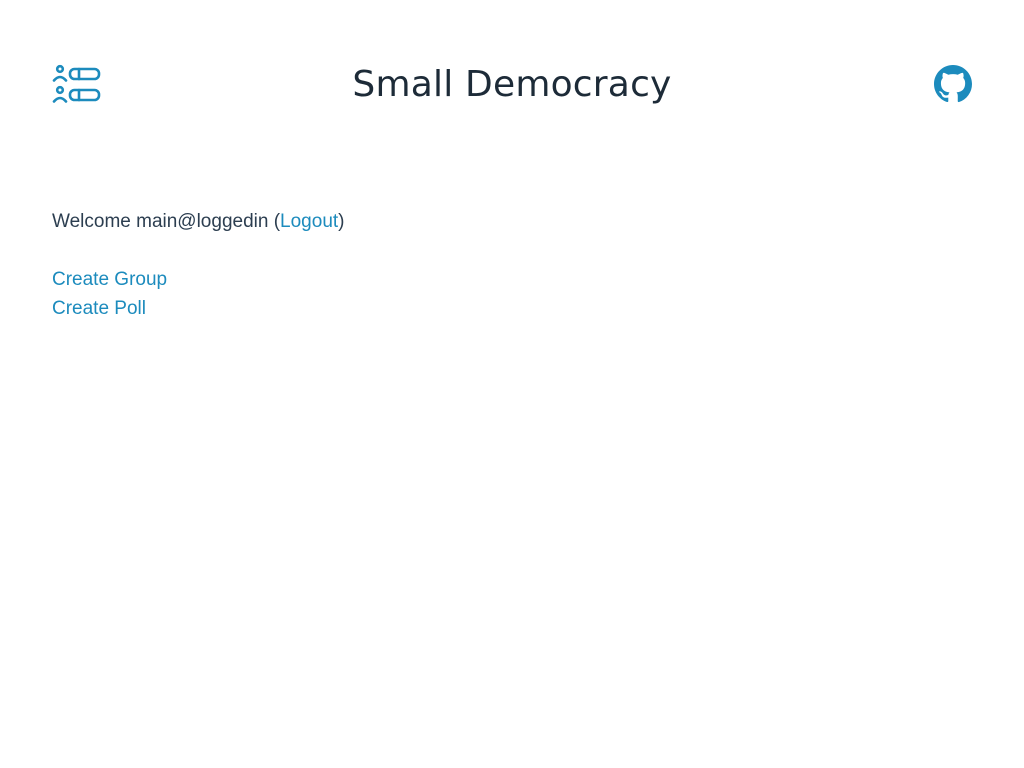 The width and height of the screenshot is (1024, 768). I want to click on create-group-link: Create Group, so click(502, 279).